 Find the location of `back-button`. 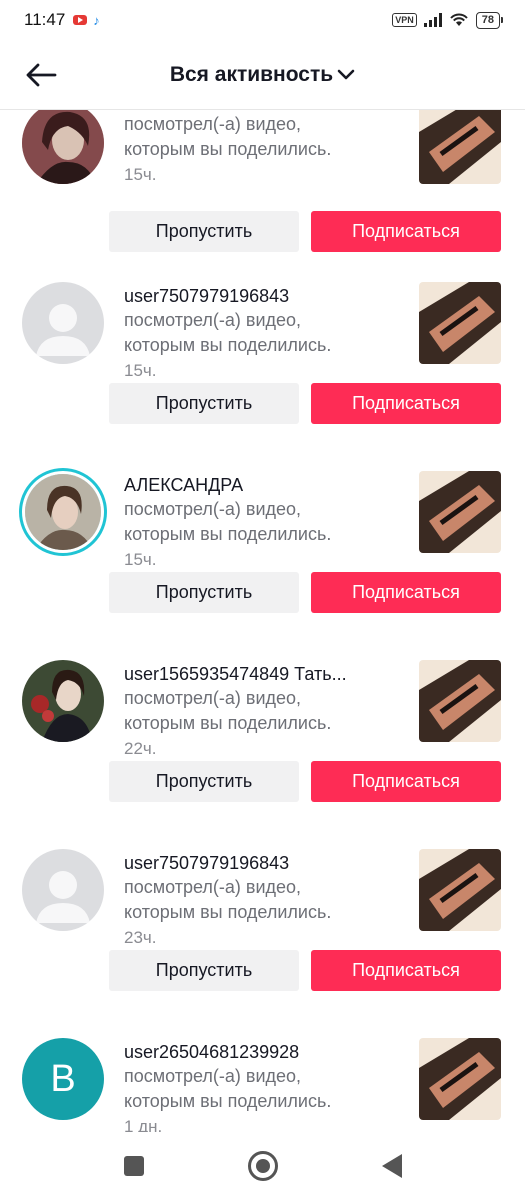

back-button is located at coordinates (41, 75).